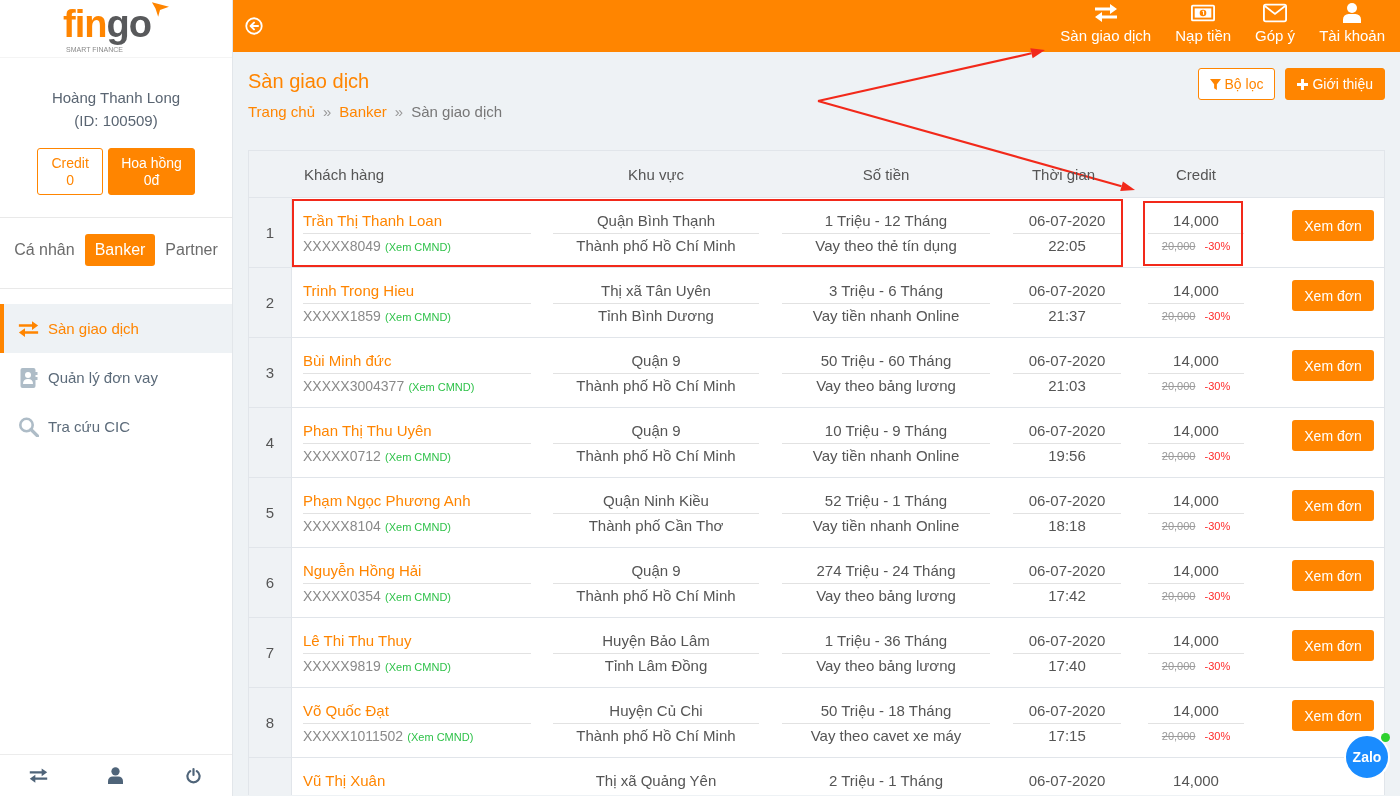  What do you see at coordinates (886, 290) in the screenshot?
I see `loan-amount: 3 Triệu - 6 Tháng` at bounding box center [886, 290].